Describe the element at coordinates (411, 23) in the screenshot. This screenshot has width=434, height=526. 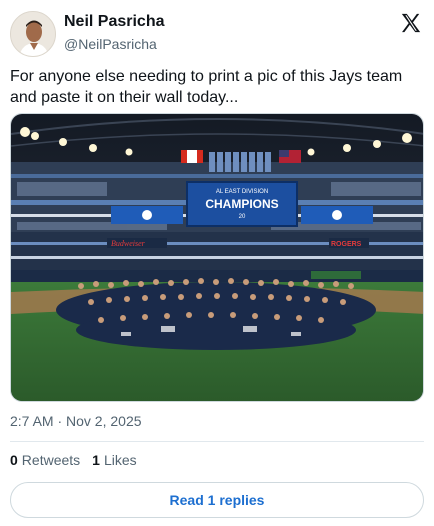
I see `x-logo-icon` at that location.